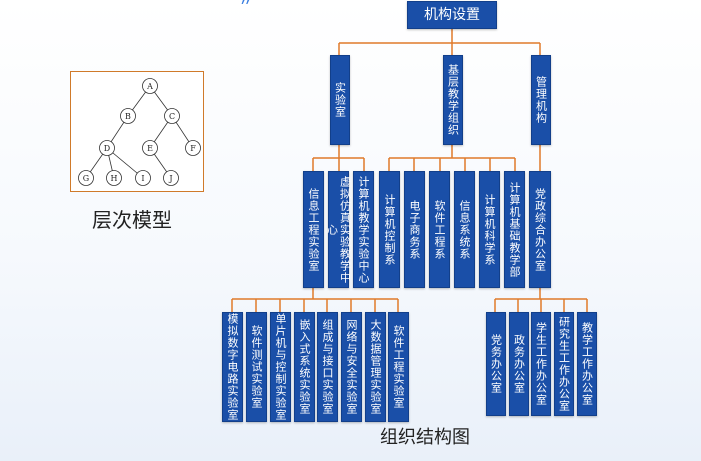 The width and height of the screenshot is (701, 461). I want to click on office-node: 政务办公室, so click(519, 364).